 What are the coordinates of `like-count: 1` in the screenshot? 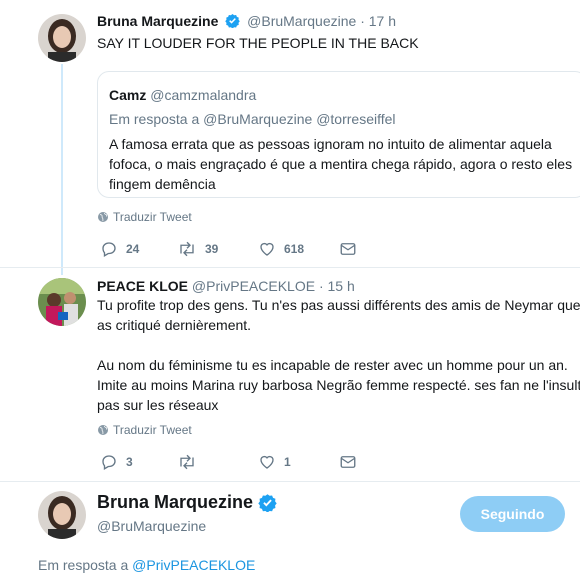 It's located at (287, 462).